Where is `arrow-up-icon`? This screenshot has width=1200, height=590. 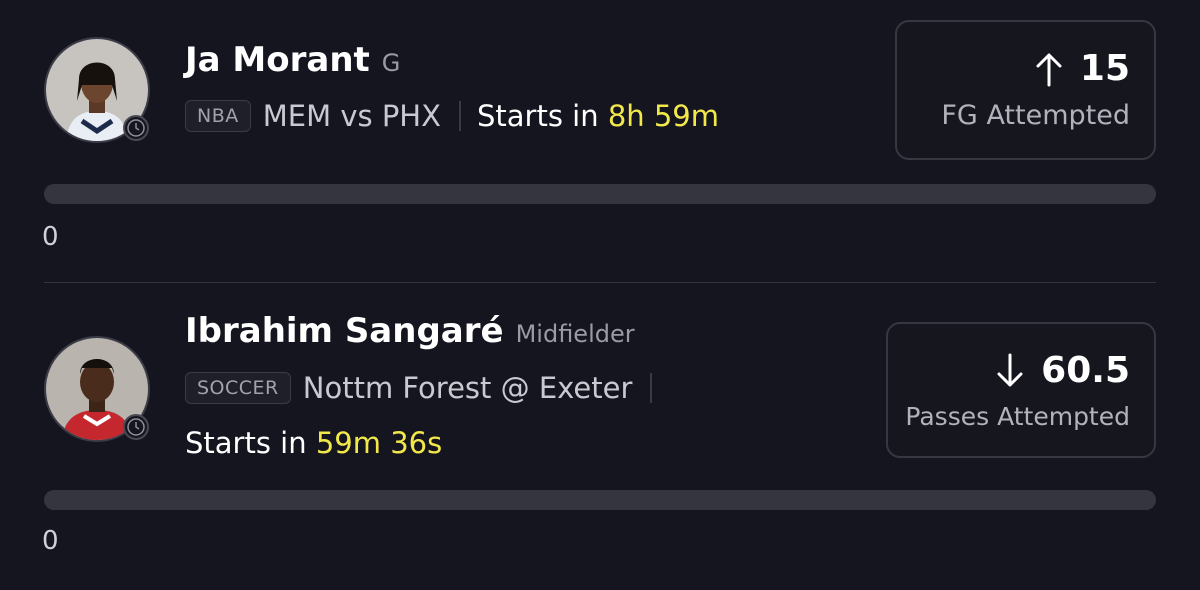
arrow-up-icon is located at coordinates (1049, 69).